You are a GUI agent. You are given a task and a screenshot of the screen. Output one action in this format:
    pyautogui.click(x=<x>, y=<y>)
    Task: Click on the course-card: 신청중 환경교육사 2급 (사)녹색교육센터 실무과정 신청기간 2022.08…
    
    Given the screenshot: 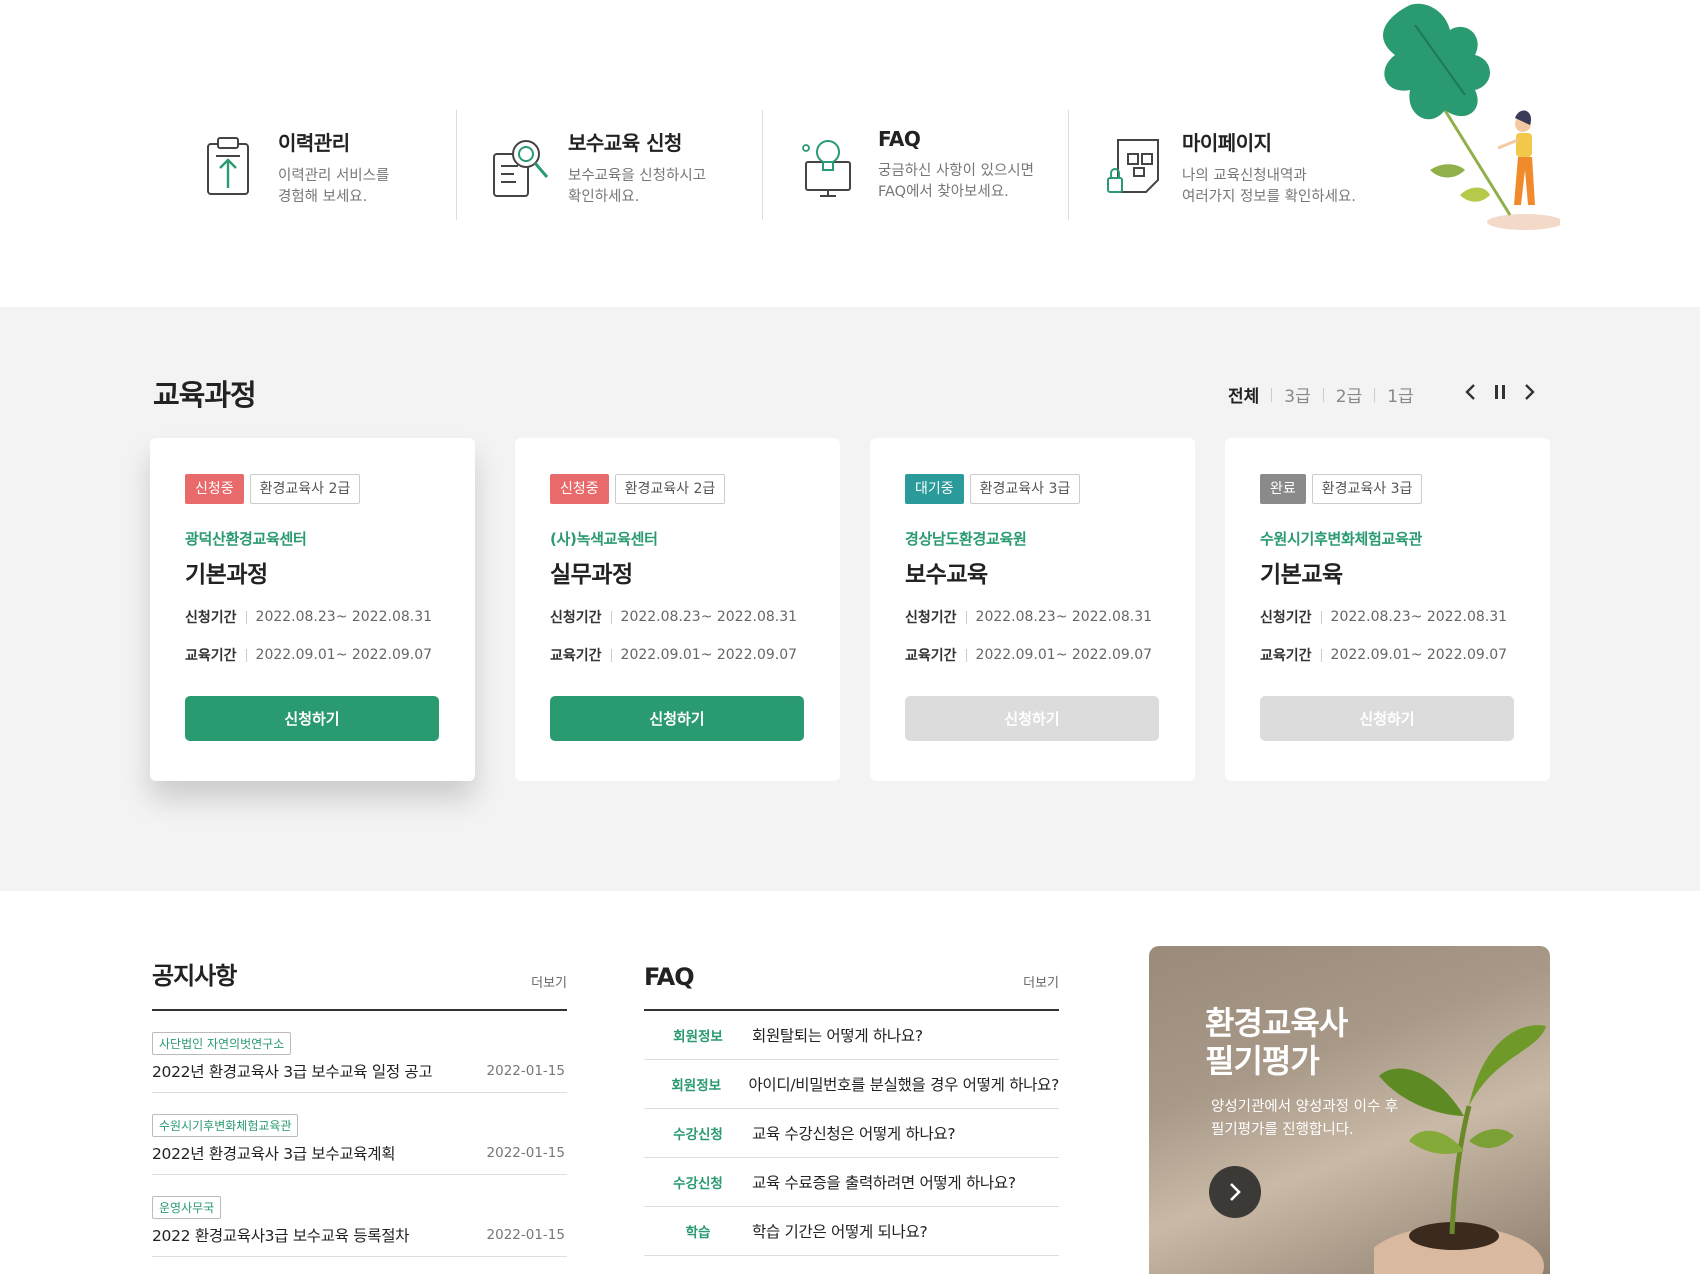 What is the action you would take?
    pyautogui.click(x=677, y=609)
    